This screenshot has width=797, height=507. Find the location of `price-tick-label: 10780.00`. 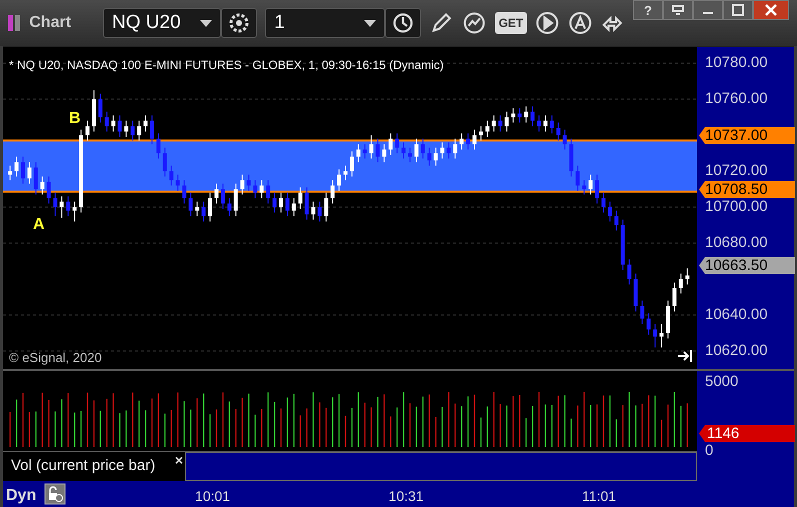

price-tick-label: 10780.00 is located at coordinates (736, 63).